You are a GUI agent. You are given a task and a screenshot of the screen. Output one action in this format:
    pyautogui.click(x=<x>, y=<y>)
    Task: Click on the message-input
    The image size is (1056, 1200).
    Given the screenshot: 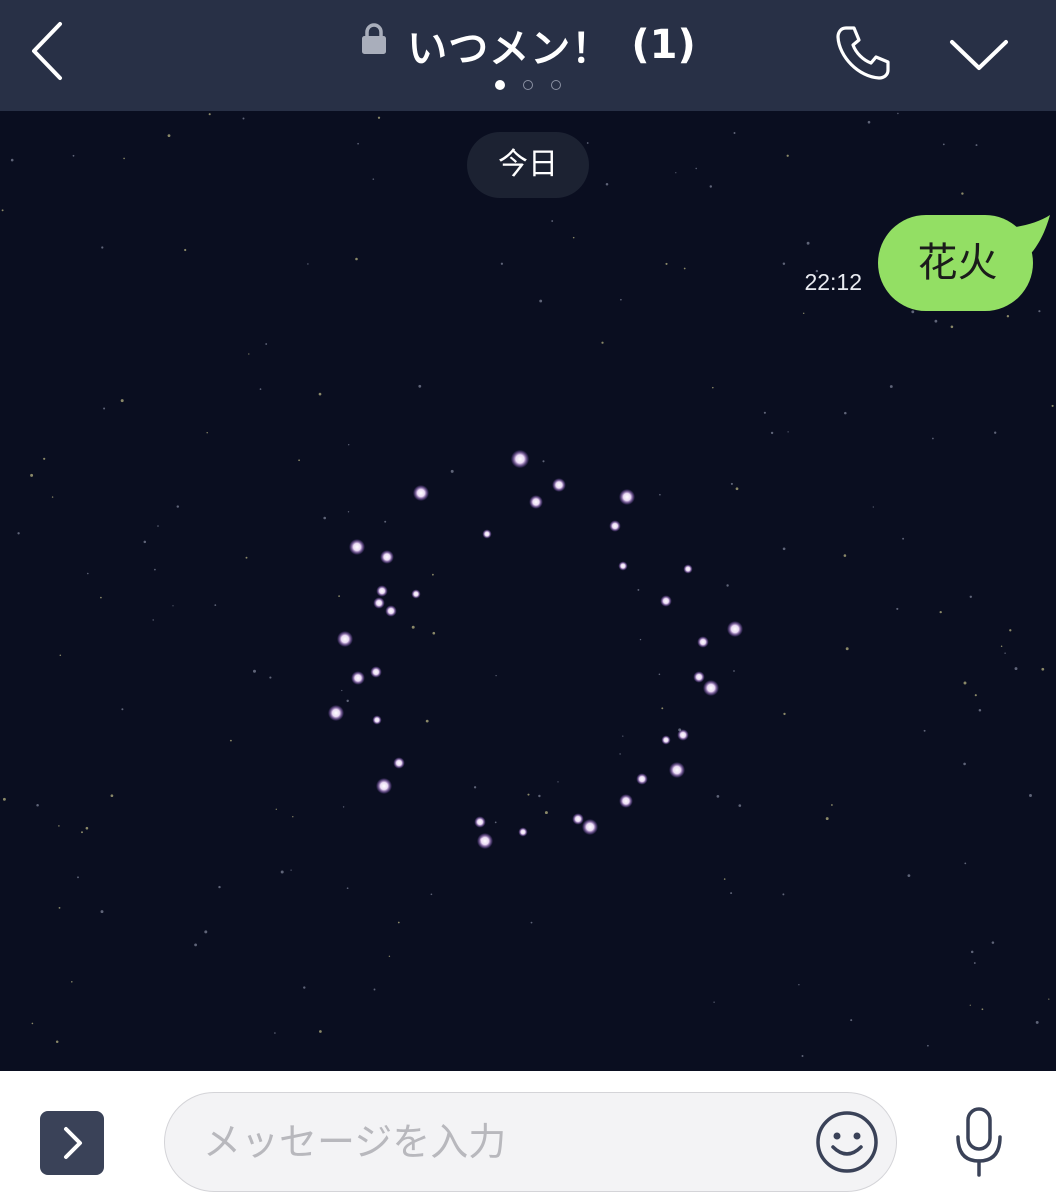 What is the action you would take?
    pyautogui.click(x=530, y=1142)
    